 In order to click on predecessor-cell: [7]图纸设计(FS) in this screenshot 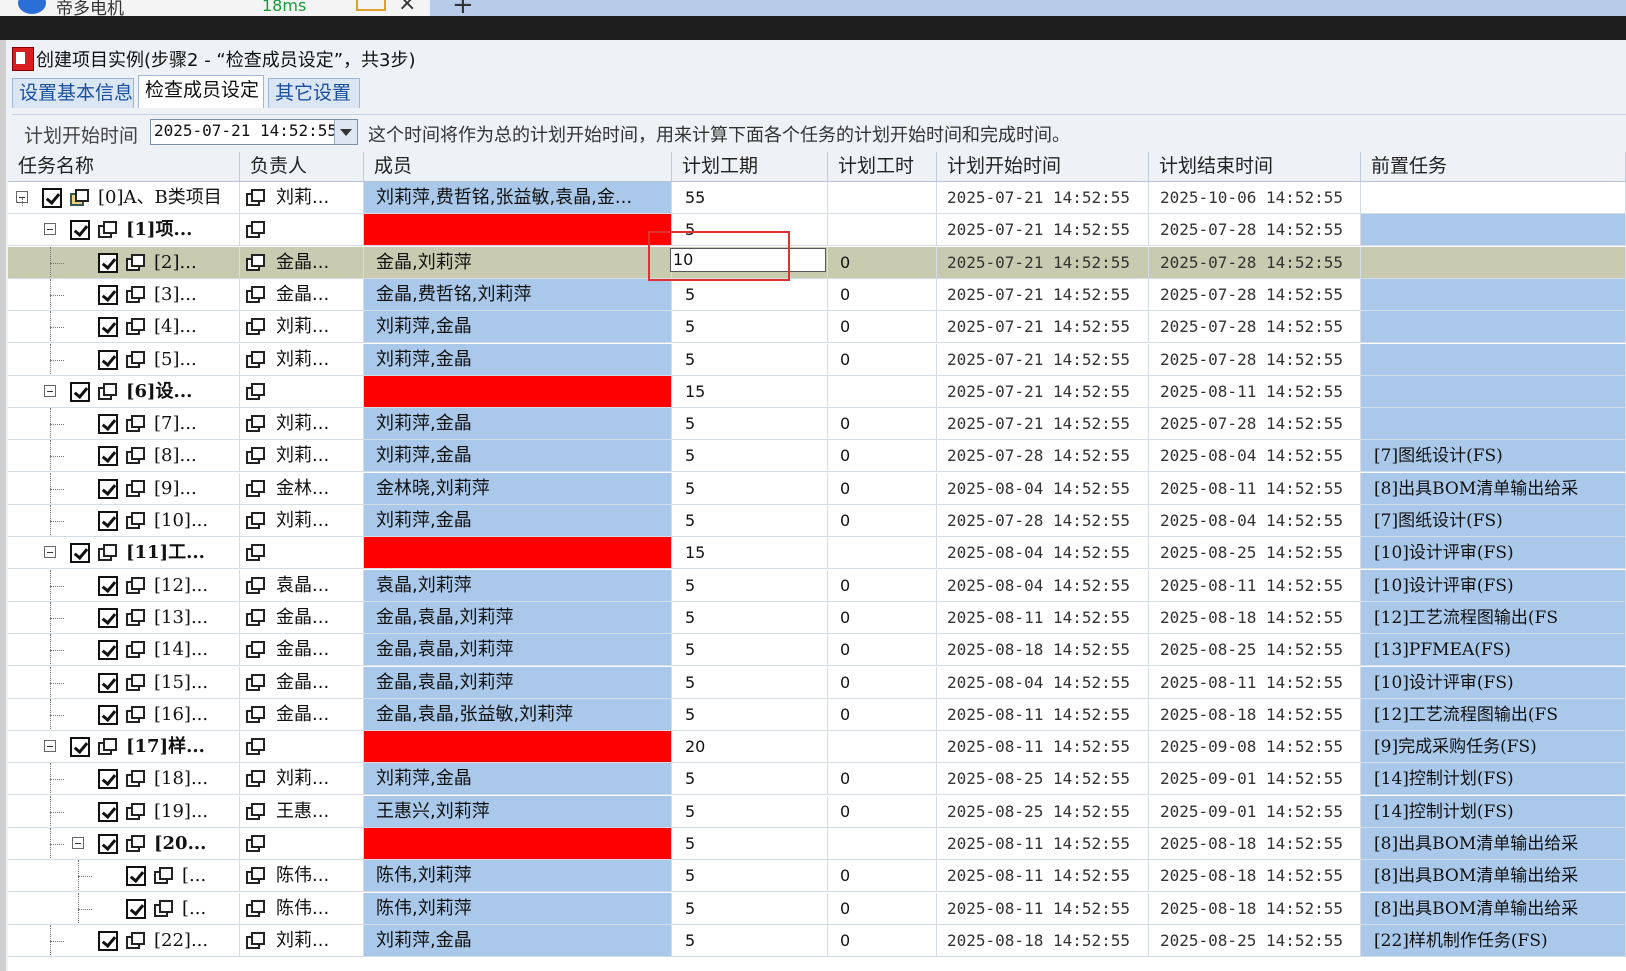, I will do `click(1493, 521)`.